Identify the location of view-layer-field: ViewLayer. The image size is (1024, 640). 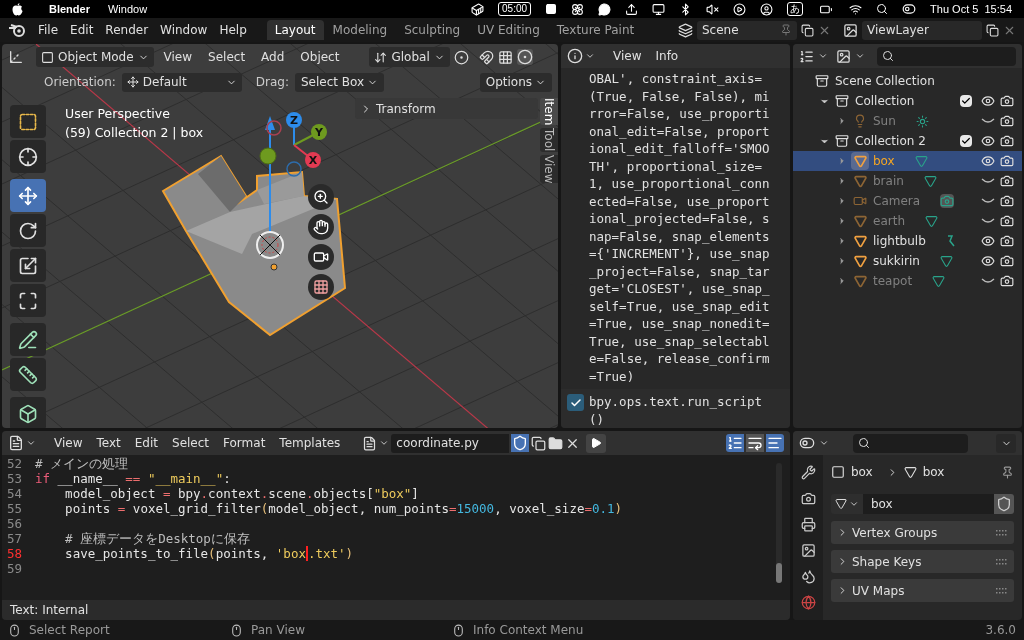
(922, 30).